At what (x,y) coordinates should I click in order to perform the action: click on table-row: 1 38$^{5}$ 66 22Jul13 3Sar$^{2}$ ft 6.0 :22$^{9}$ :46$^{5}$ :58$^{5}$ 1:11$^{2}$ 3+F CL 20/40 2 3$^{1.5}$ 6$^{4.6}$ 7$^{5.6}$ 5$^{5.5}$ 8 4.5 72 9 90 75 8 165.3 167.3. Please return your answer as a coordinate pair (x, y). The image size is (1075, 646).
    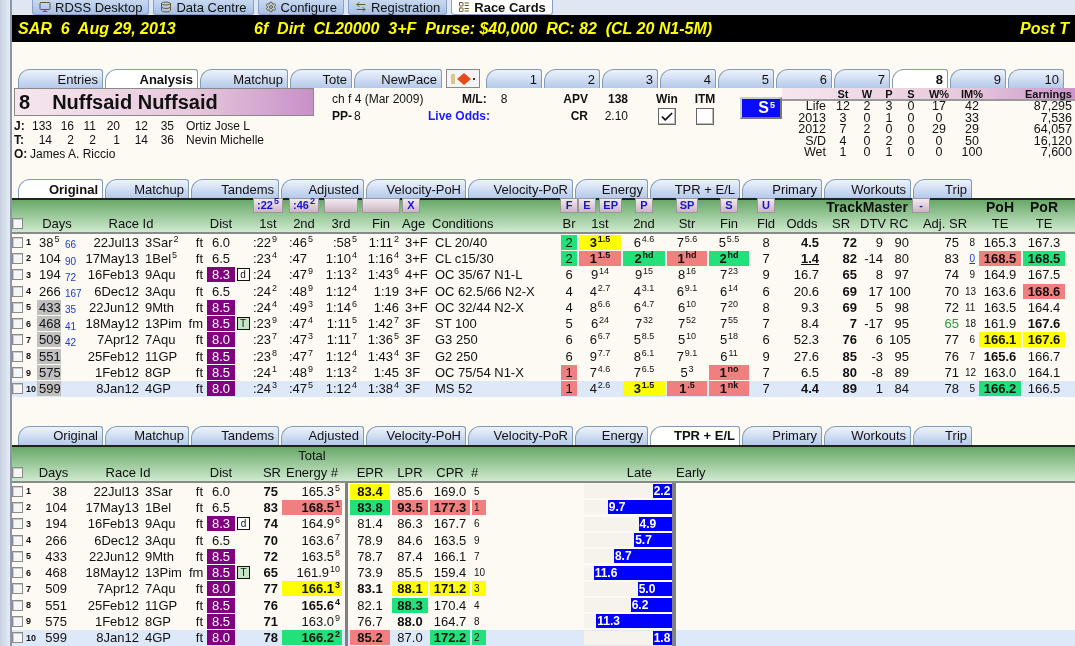
    Looking at the image, I should click on (543, 242).